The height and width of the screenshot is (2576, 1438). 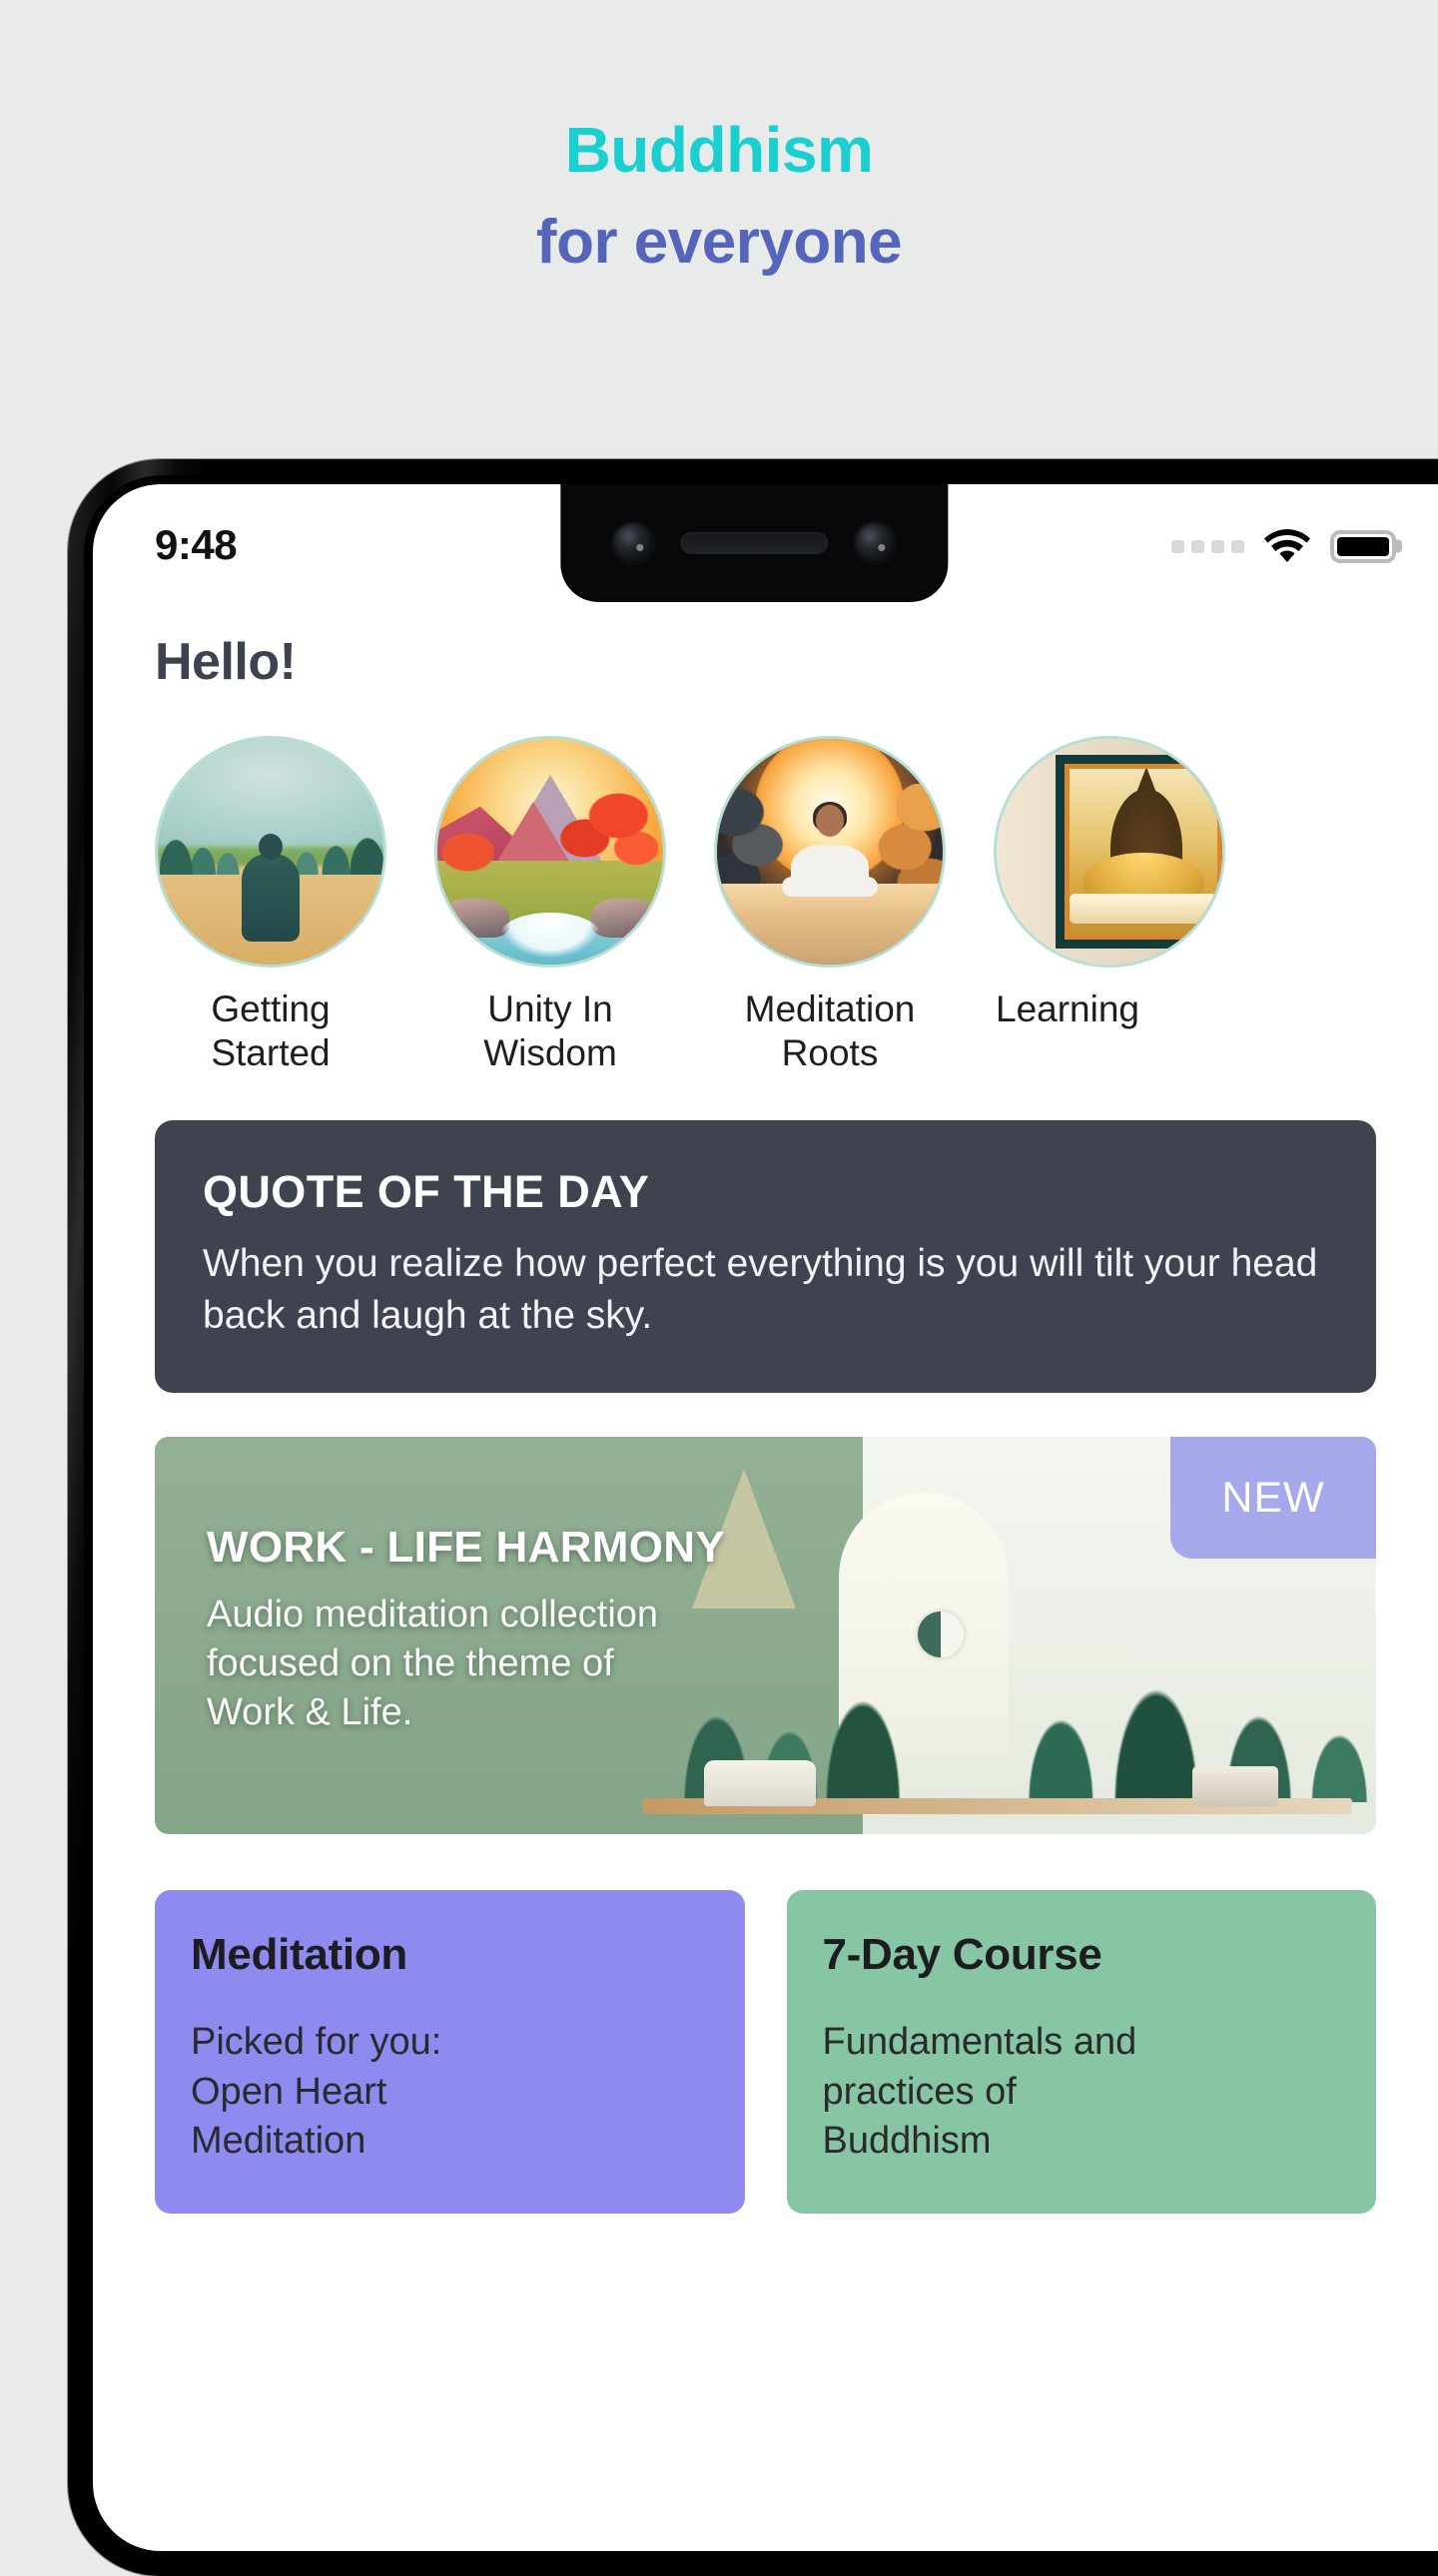 I want to click on status-bar-indicators, so click(x=1283, y=546).